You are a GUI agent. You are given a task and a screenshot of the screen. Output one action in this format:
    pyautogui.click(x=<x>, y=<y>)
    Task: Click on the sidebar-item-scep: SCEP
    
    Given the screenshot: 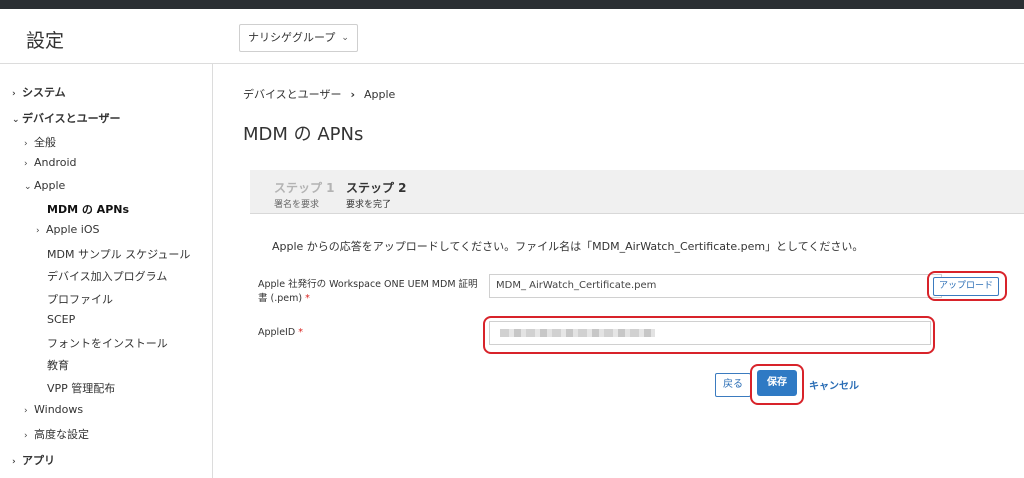 What is the action you would take?
    pyautogui.click(x=61, y=319)
    